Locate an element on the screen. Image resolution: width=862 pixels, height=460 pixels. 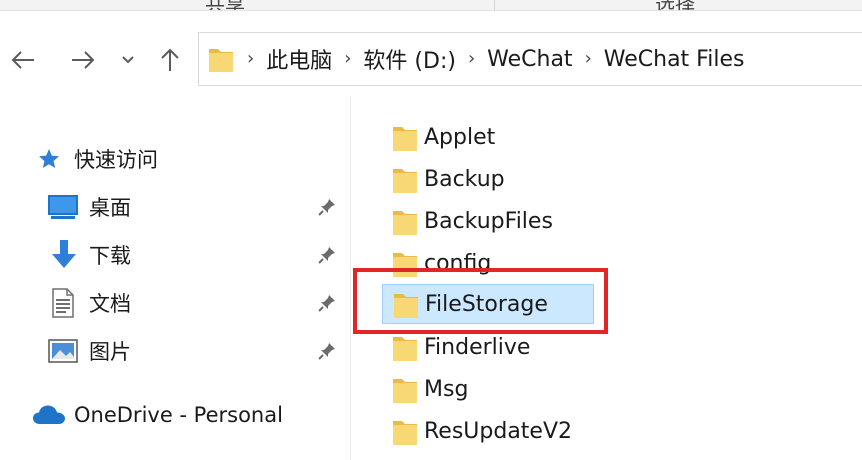
desktop-icon is located at coordinates (63, 207).